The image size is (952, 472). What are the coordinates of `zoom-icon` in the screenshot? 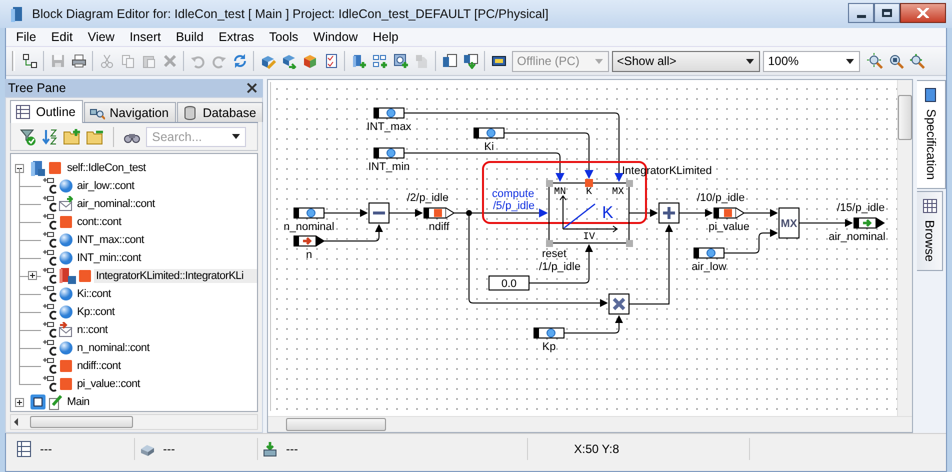 It's located at (896, 61).